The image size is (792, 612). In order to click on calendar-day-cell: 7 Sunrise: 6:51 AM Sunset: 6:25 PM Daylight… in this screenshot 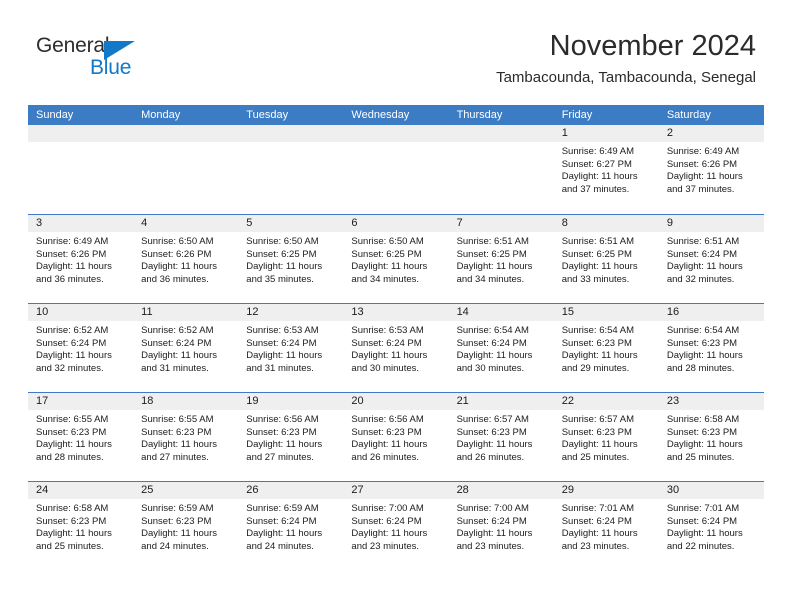, I will do `click(501, 259)`.